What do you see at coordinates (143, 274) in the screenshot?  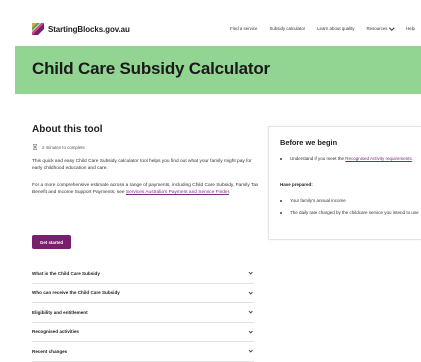 I see `accordion-item-what-is-ccs: What is the Child Care Subsidy` at bounding box center [143, 274].